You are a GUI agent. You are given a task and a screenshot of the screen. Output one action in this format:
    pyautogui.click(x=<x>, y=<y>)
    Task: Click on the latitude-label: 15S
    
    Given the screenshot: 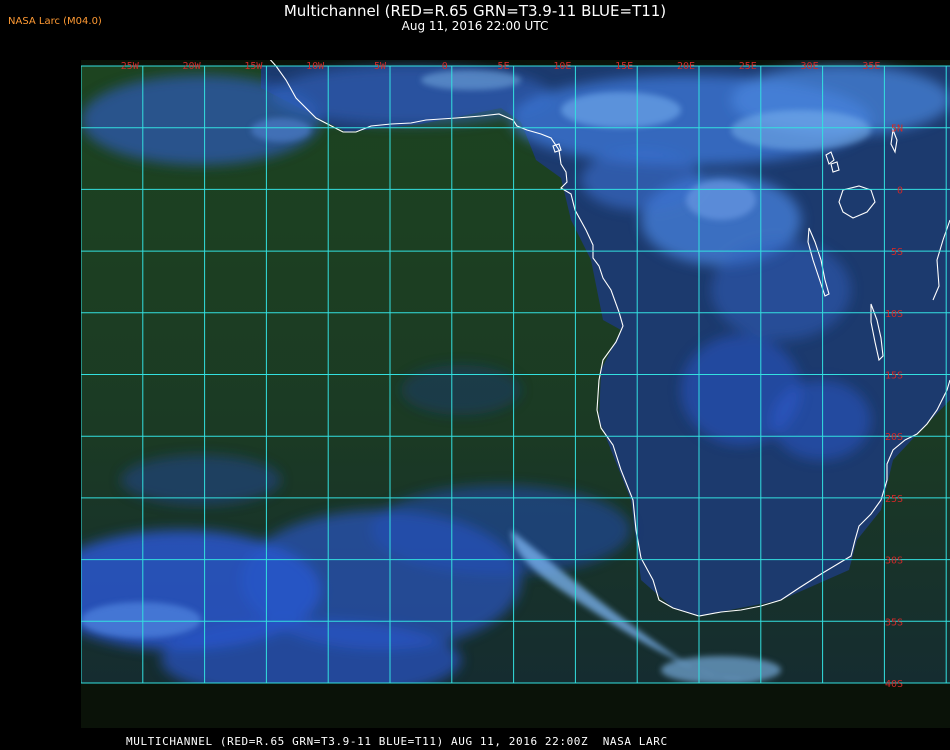 What is the action you would take?
    pyautogui.click(x=894, y=376)
    